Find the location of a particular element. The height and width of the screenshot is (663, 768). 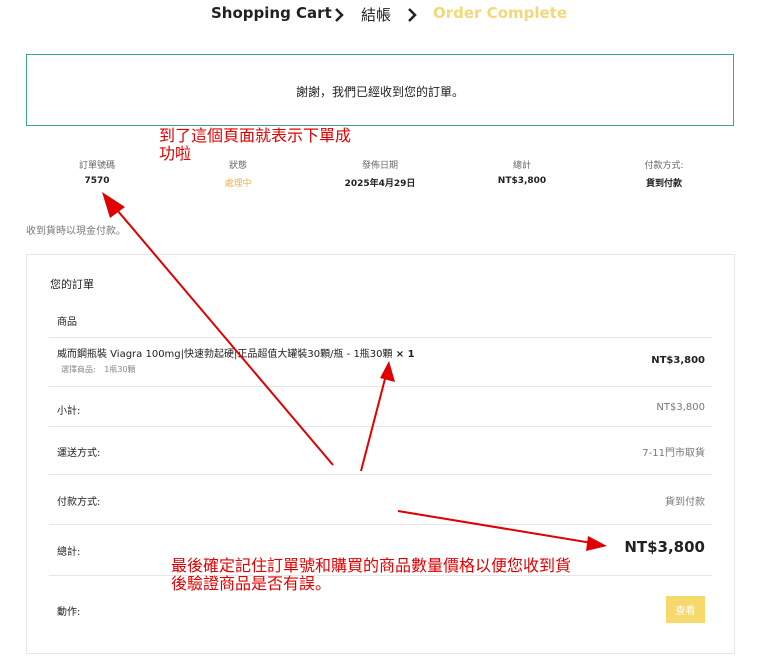

arrow-to-item is located at coordinates (373, 423).